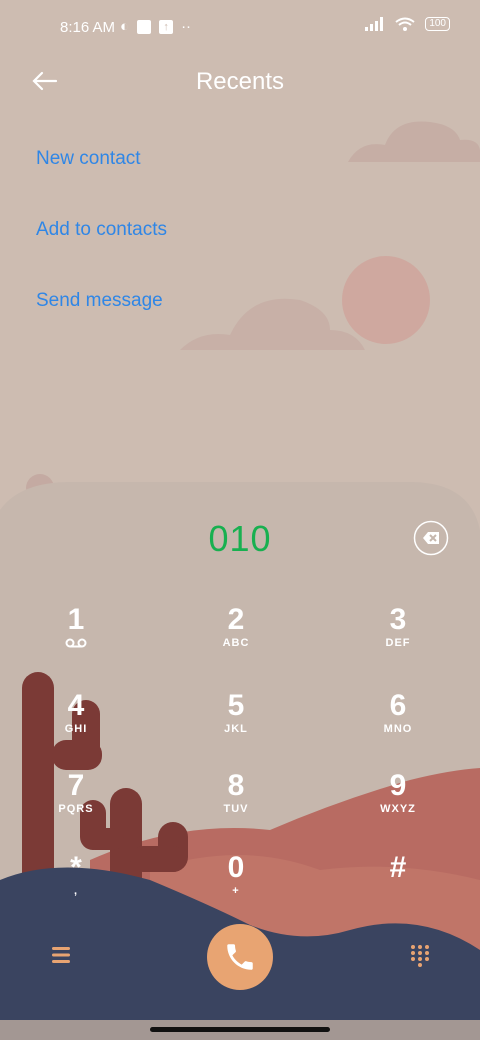  What do you see at coordinates (398, 639) in the screenshot?
I see `key-3: 3 DEF` at bounding box center [398, 639].